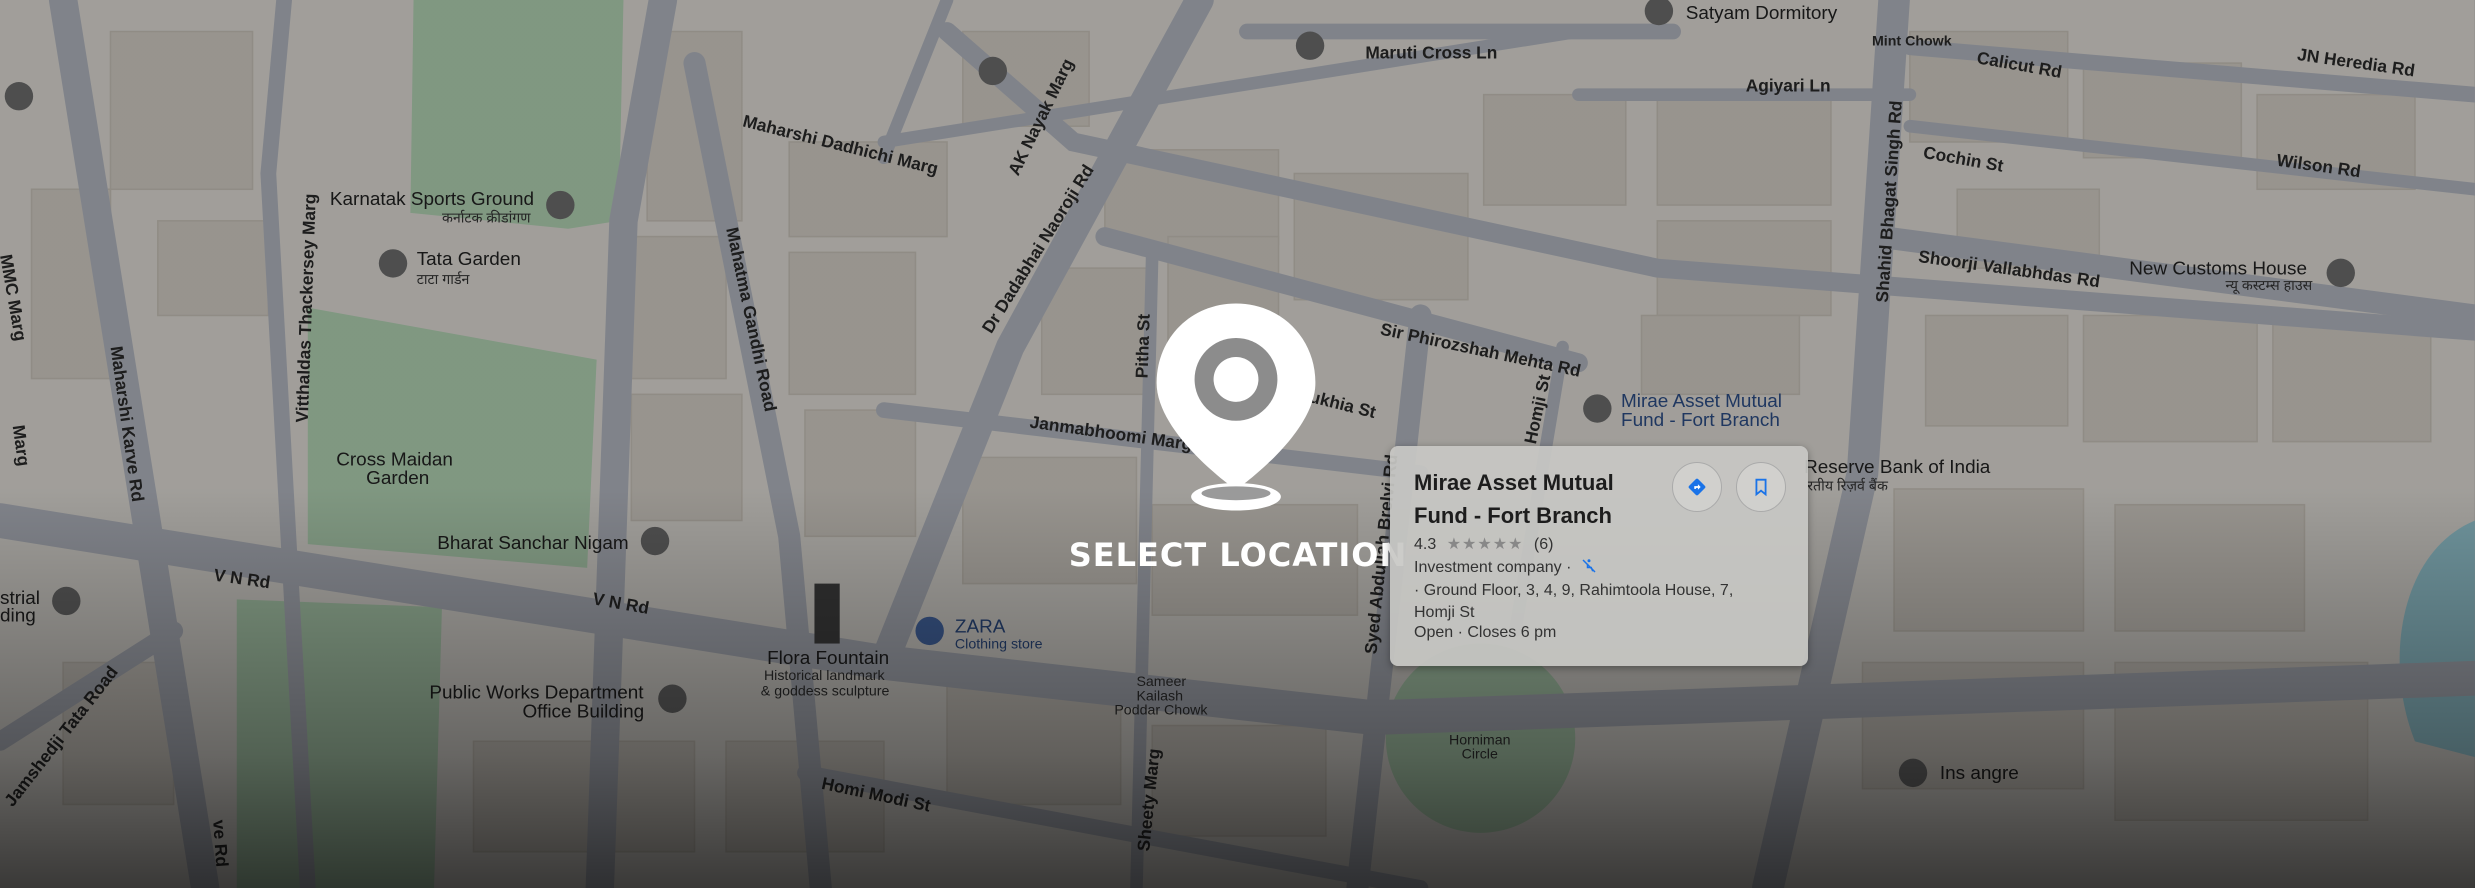  I want to click on place-label: Tata Garden, so click(469, 259).